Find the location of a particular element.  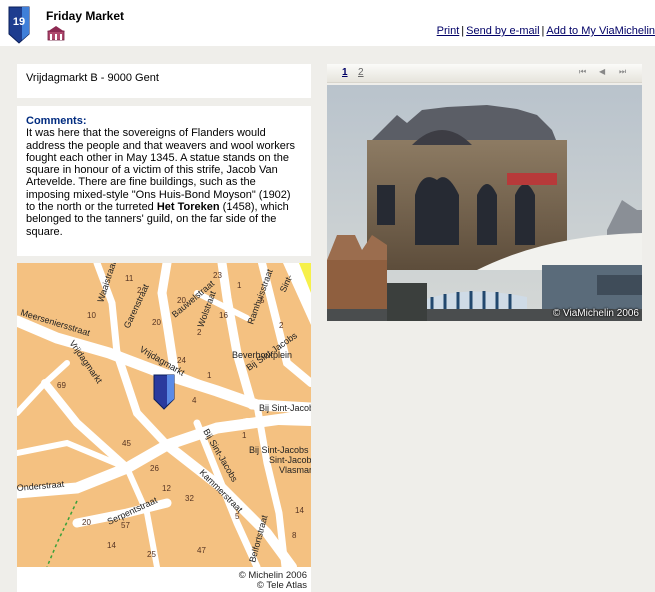

house-number: 11 is located at coordinates (129, 278).